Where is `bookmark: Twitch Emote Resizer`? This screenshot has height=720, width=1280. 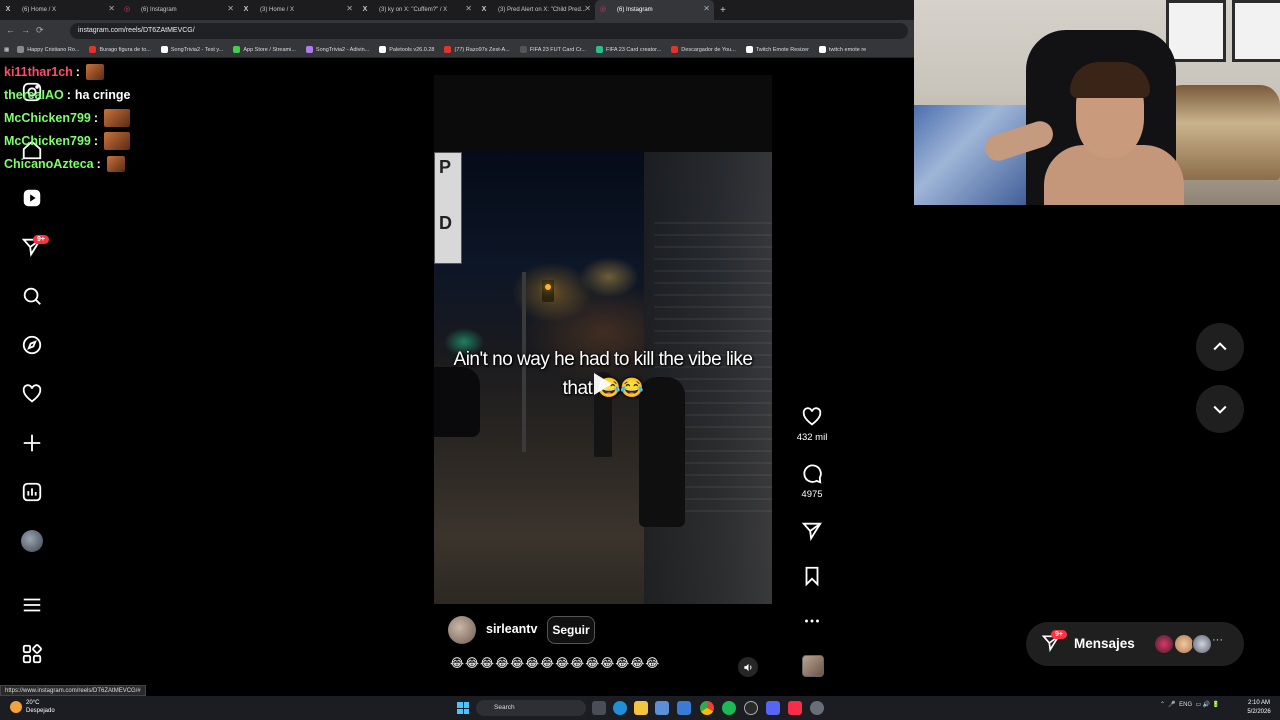 bookmark: Twitch Emote Resizer is located at coordinates (777, 49).